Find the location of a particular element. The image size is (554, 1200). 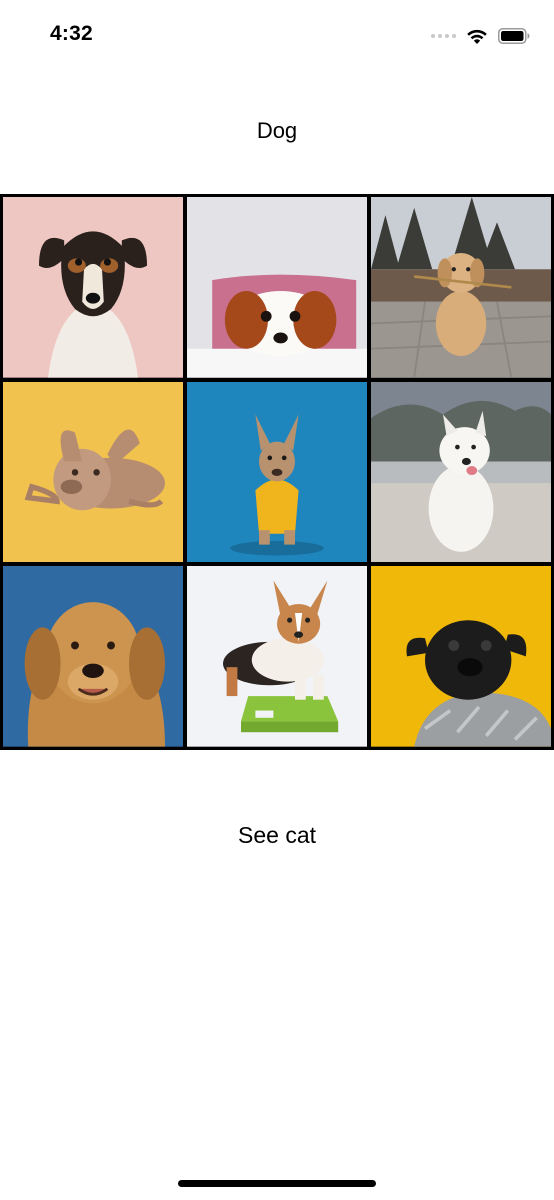

battery-icon is located at coordinates (514, 36).